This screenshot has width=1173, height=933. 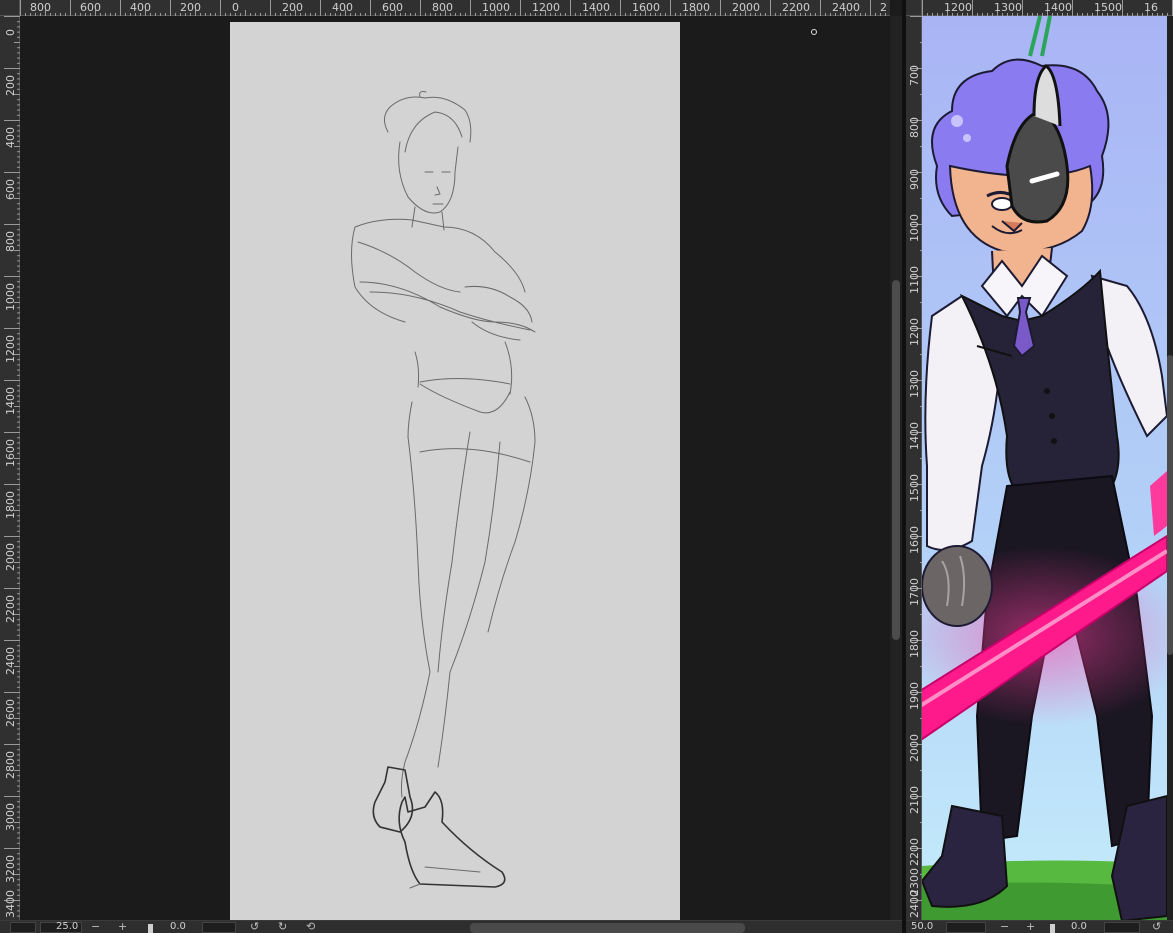 What do you see at coordinates (1039, 926) in the screenshot?
I see `view-status-bar: 50.0 − + 0.0 ↺` at bounding box center [1039, 926].